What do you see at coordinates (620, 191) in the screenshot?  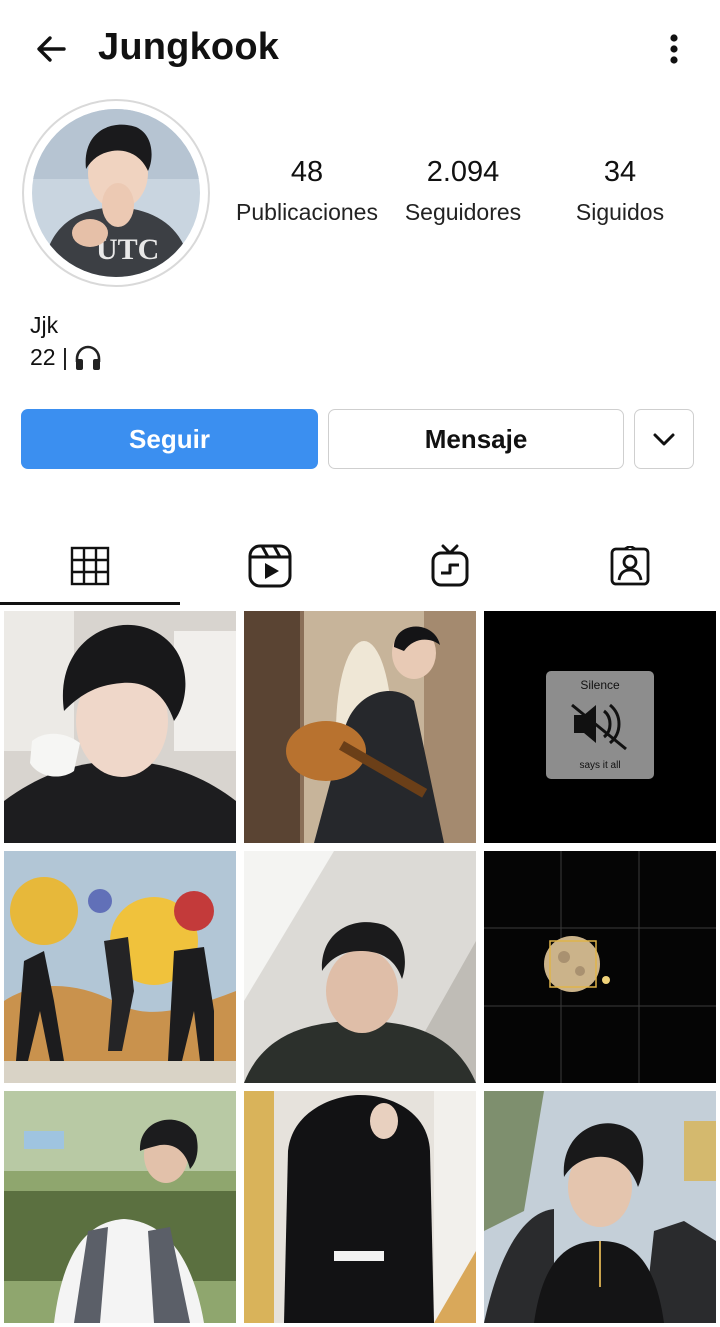 I see `stat-following: 34 Siguidos` at bounding box center [620, 191].